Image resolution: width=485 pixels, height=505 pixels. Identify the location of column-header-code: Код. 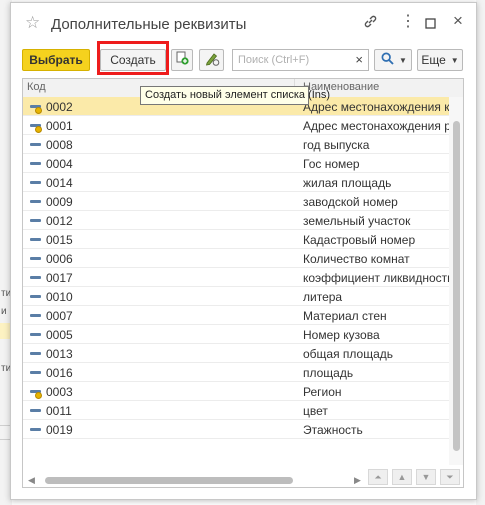
(36, 87).